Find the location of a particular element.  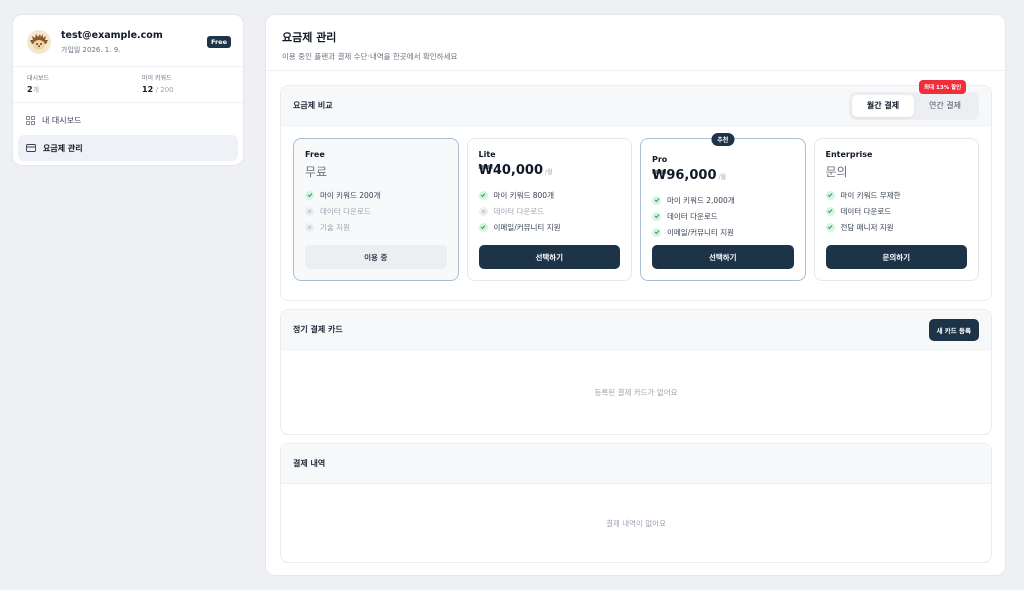

card-icon is located at coordinates (31, 148).